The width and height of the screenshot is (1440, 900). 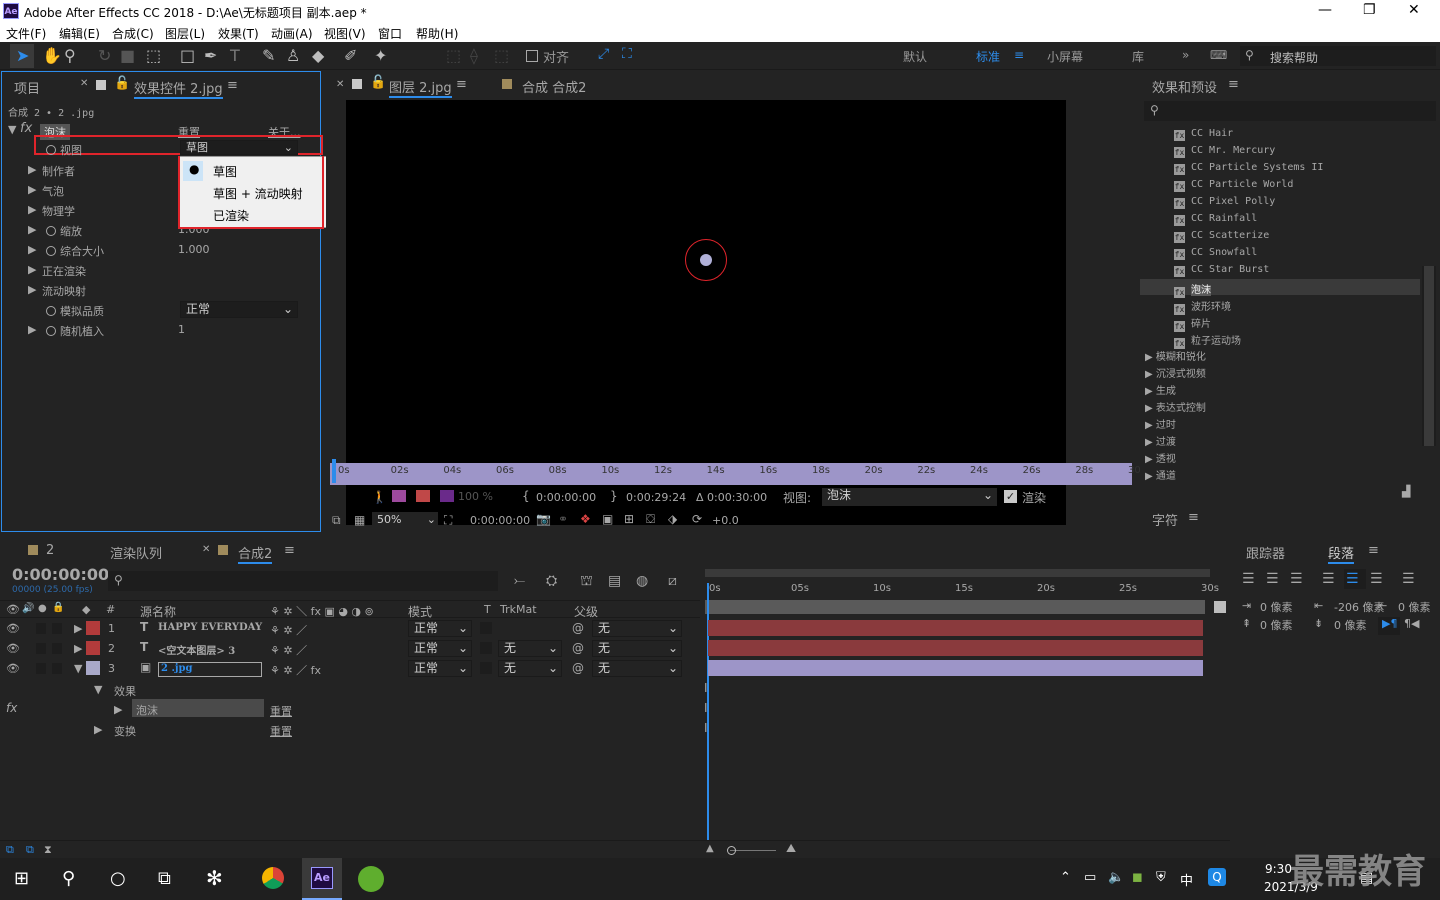 I want to click on rotate-tool-icon: ↻, so click(x=104, y=55).